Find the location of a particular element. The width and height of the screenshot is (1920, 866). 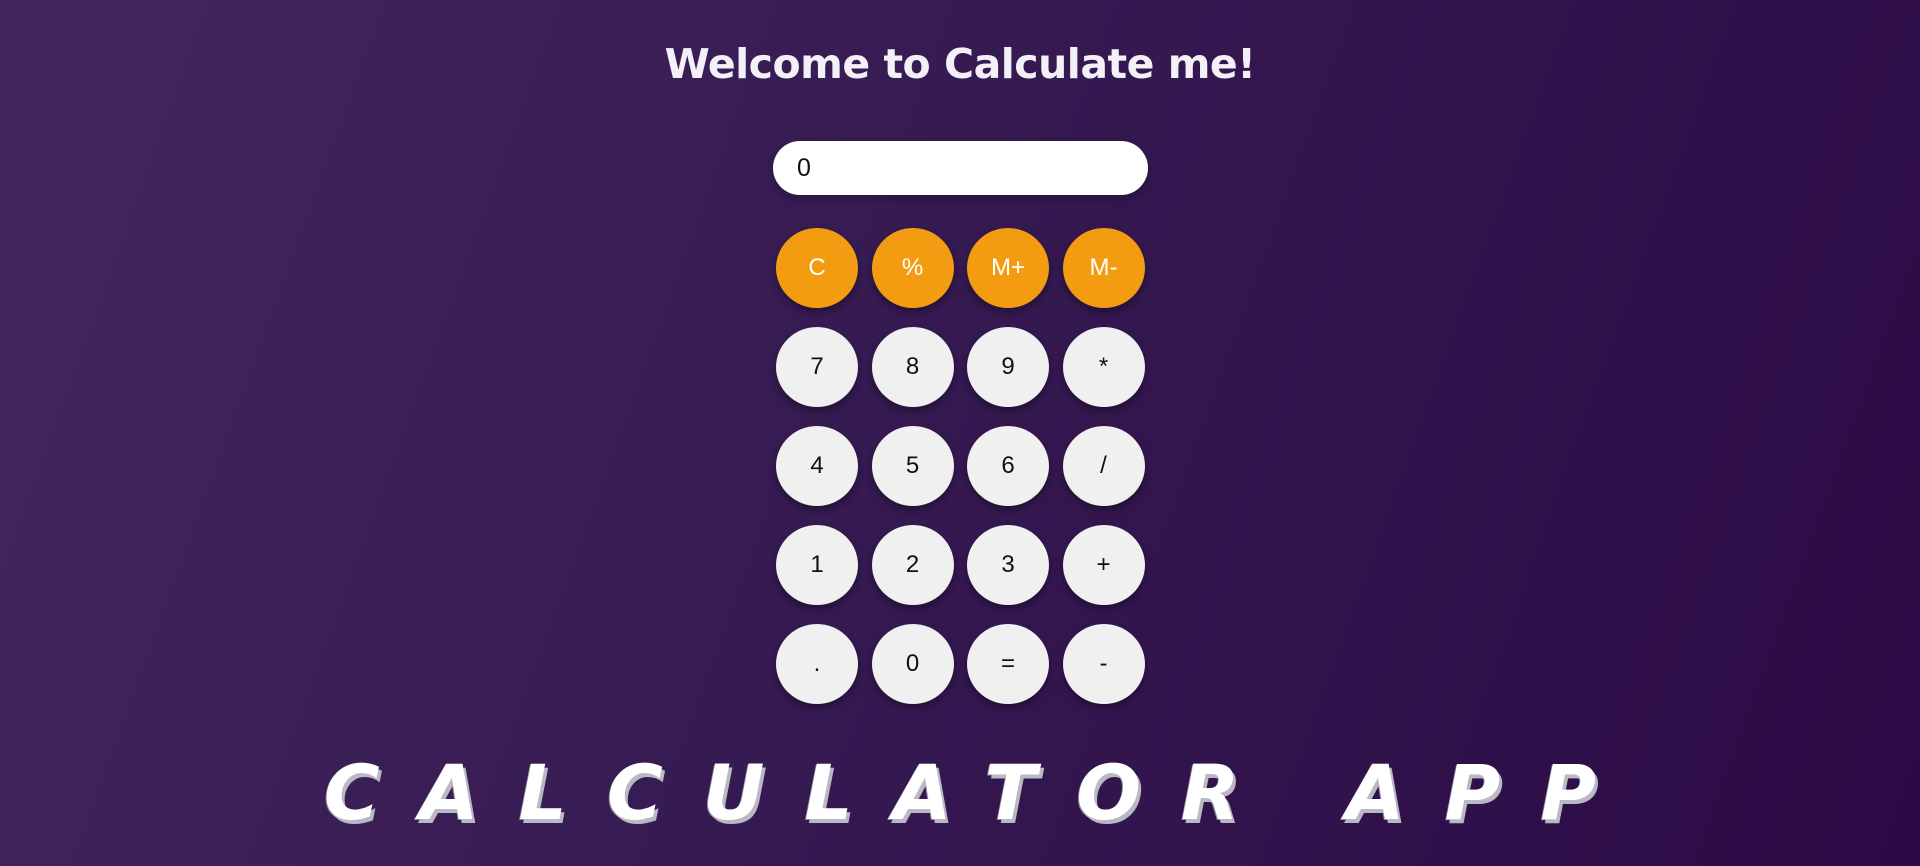

digit-2-button: 2 is located at coordinates (912, 565).